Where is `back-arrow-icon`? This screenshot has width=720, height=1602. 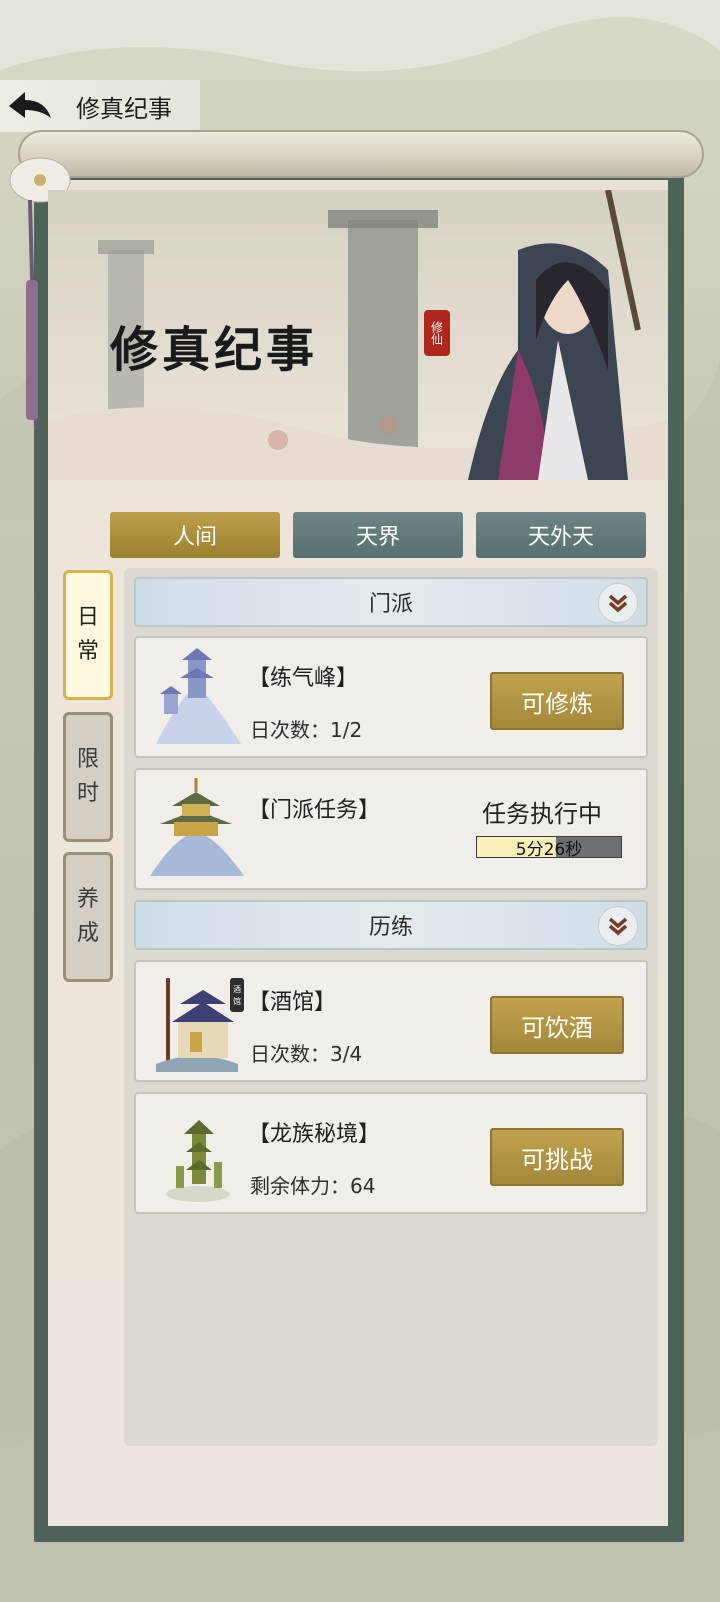 back-arrow-icon is located at coordinates (30, 105).